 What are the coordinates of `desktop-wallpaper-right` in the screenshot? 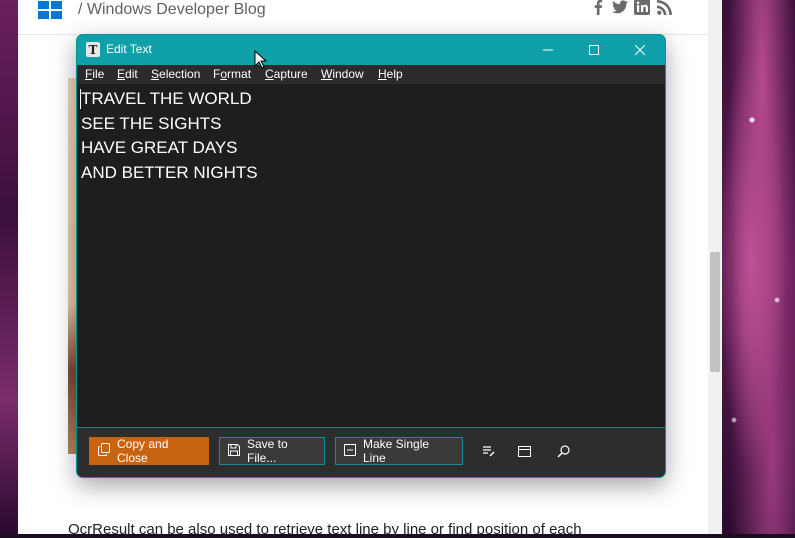 It's located at (758, 267).